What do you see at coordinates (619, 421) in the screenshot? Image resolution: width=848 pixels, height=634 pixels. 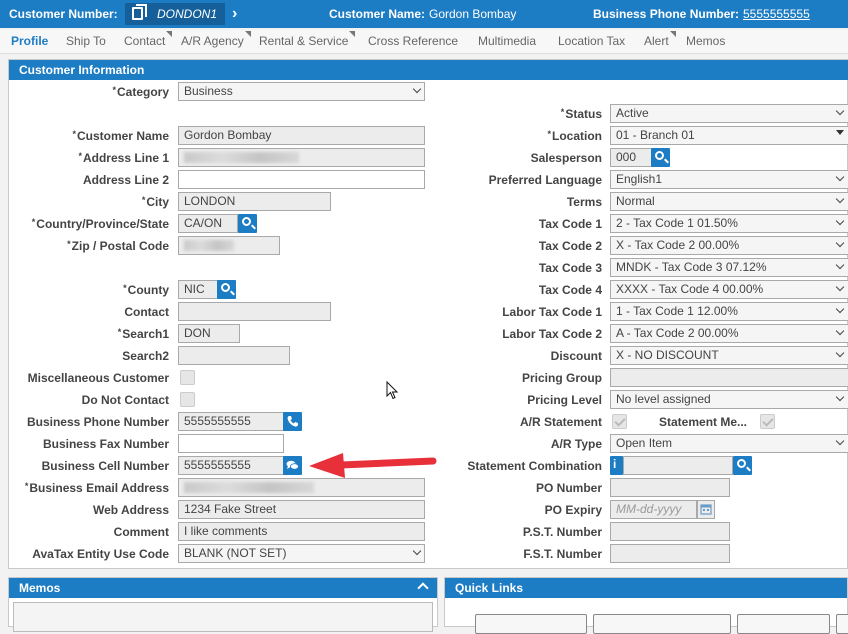 I see `ar-statement-checkbox` at bounding box center [619, 421].